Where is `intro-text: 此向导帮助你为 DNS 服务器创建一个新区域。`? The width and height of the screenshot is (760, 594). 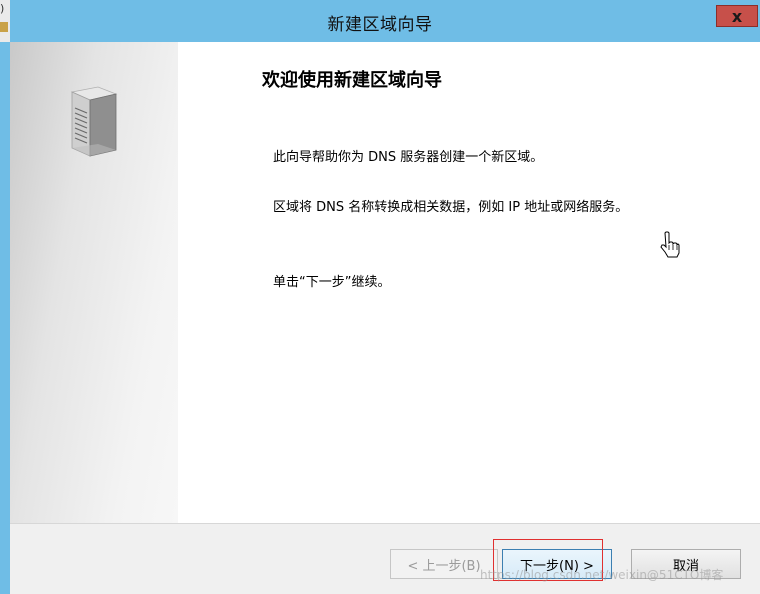
intro-text: 此向导帮助你为 DNS 服务器创建一个新区域。 is located at coordinates (408, 157).